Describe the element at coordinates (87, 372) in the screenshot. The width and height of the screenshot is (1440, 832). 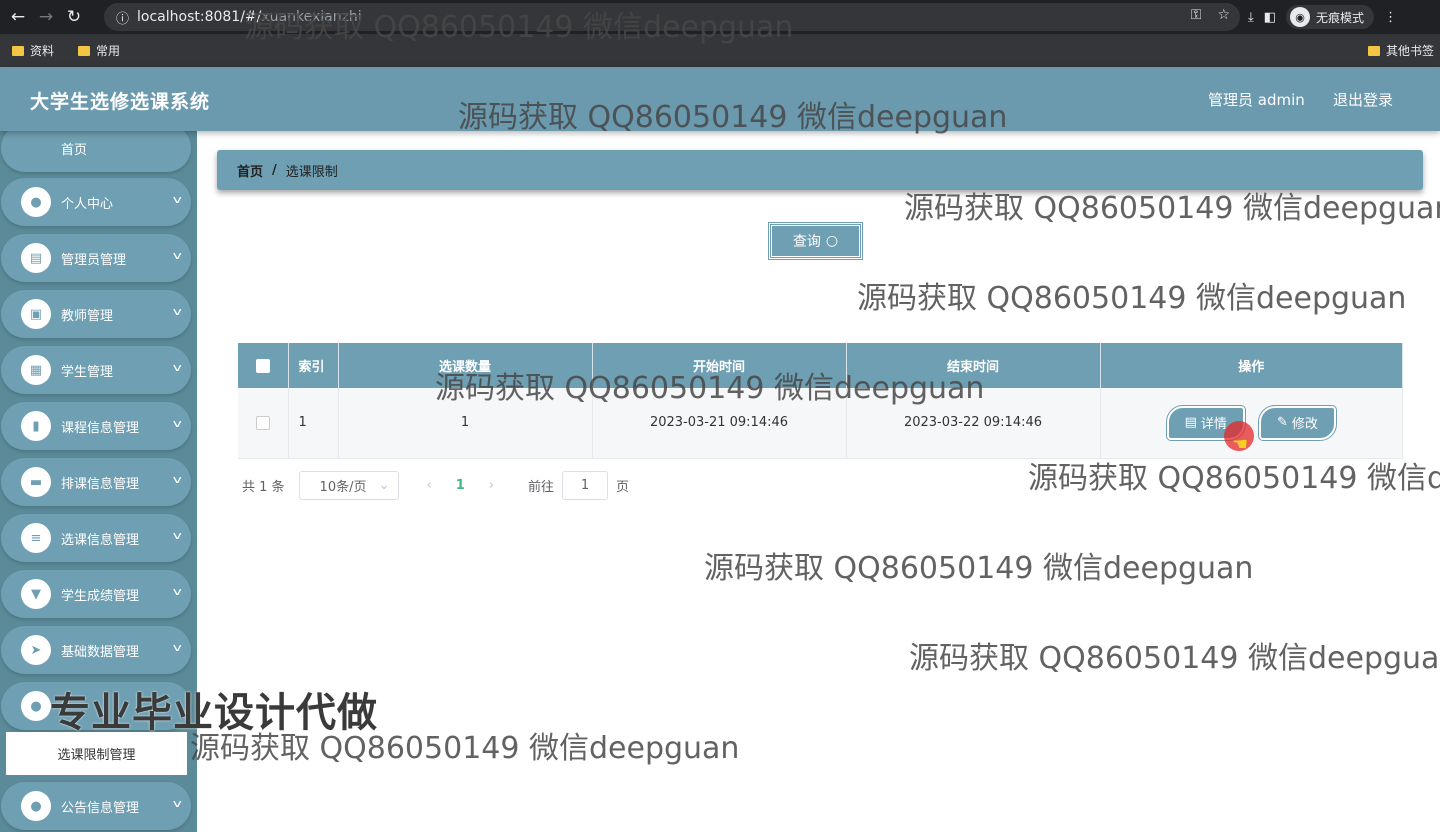
I see `sidebar-item-label: 学生管理` at that location.